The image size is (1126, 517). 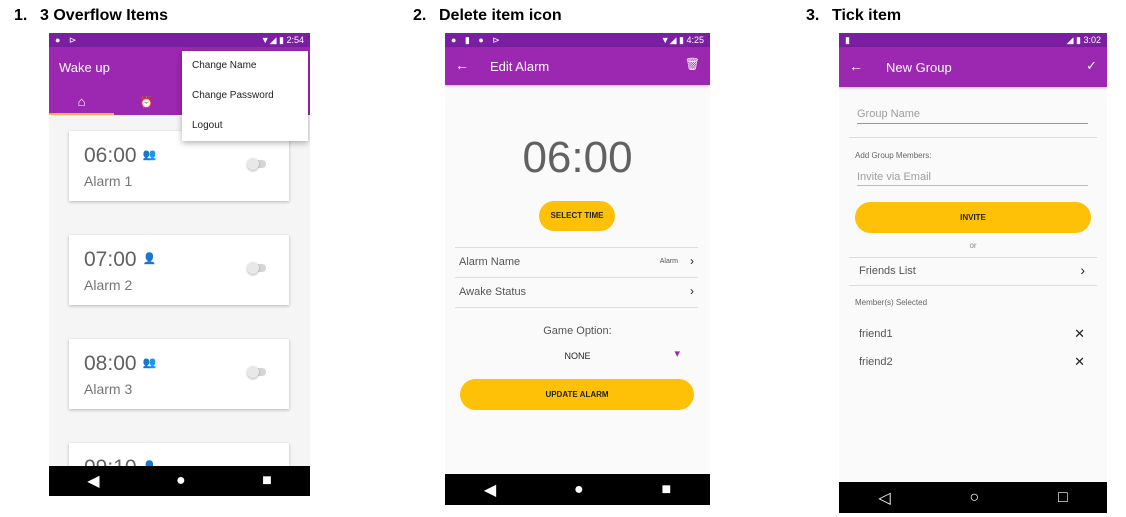 What do you see at coordinates (179, 40) in the screenshot?
I see `status-bar: ● ⊳ ▼◢ ▮ 2:54` at bounding box center [179, 40].